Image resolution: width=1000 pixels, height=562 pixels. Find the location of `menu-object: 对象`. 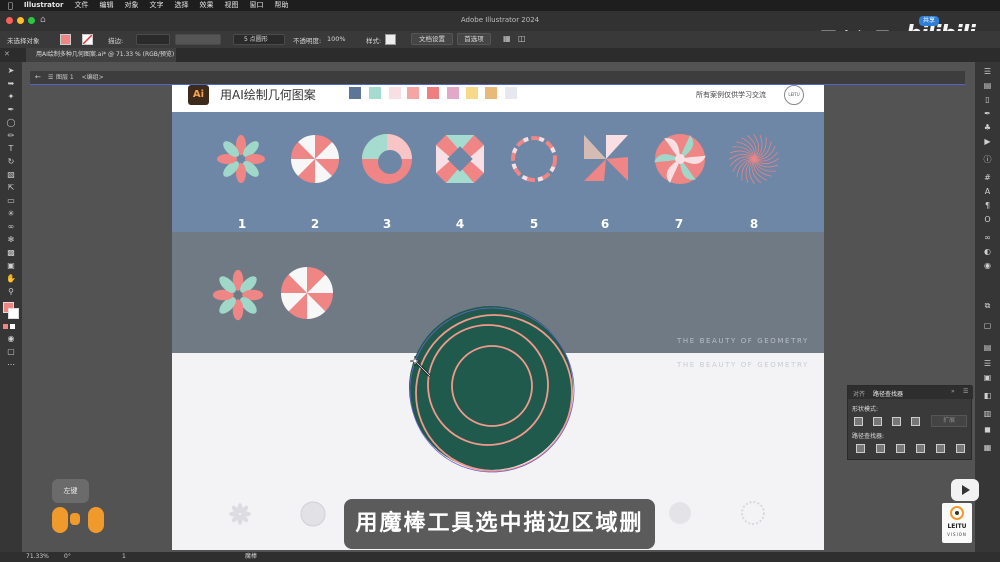

menu-object: 对象 is located at coordinates (132, 5).